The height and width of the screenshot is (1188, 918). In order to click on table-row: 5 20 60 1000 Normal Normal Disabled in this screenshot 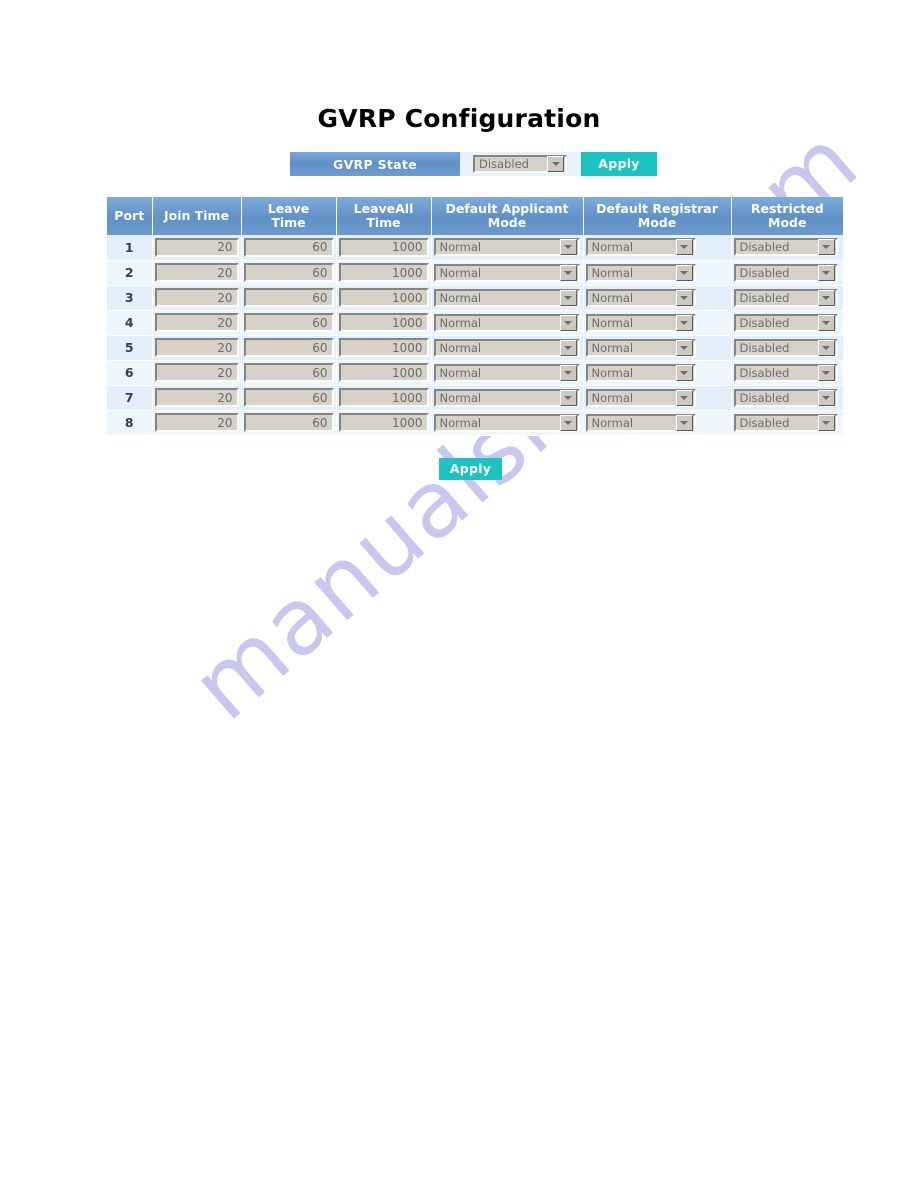, I will do `click(475, 348)`.